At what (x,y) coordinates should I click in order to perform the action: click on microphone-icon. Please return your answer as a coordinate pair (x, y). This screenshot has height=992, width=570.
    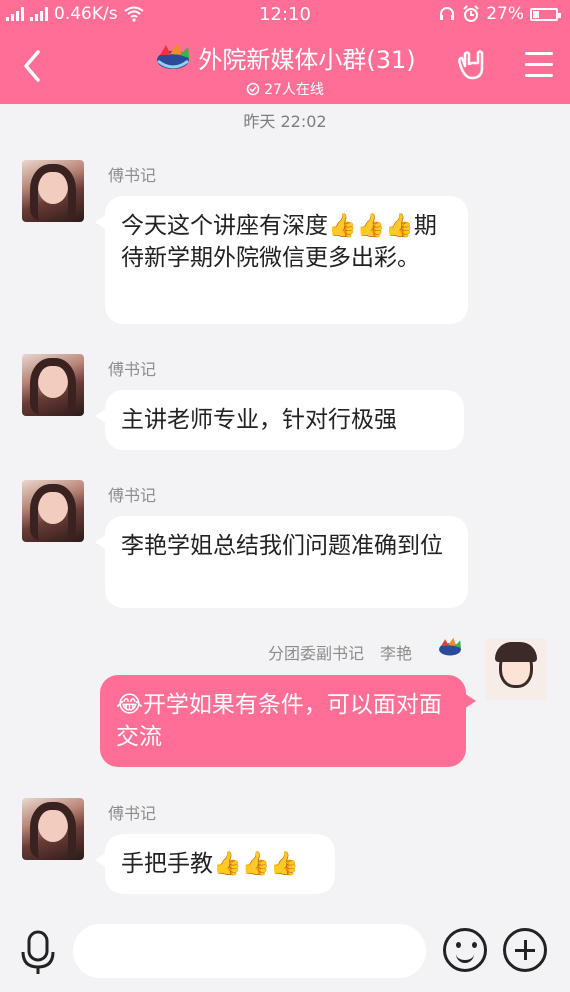
    Looking at the image, I should click on (38, 953).